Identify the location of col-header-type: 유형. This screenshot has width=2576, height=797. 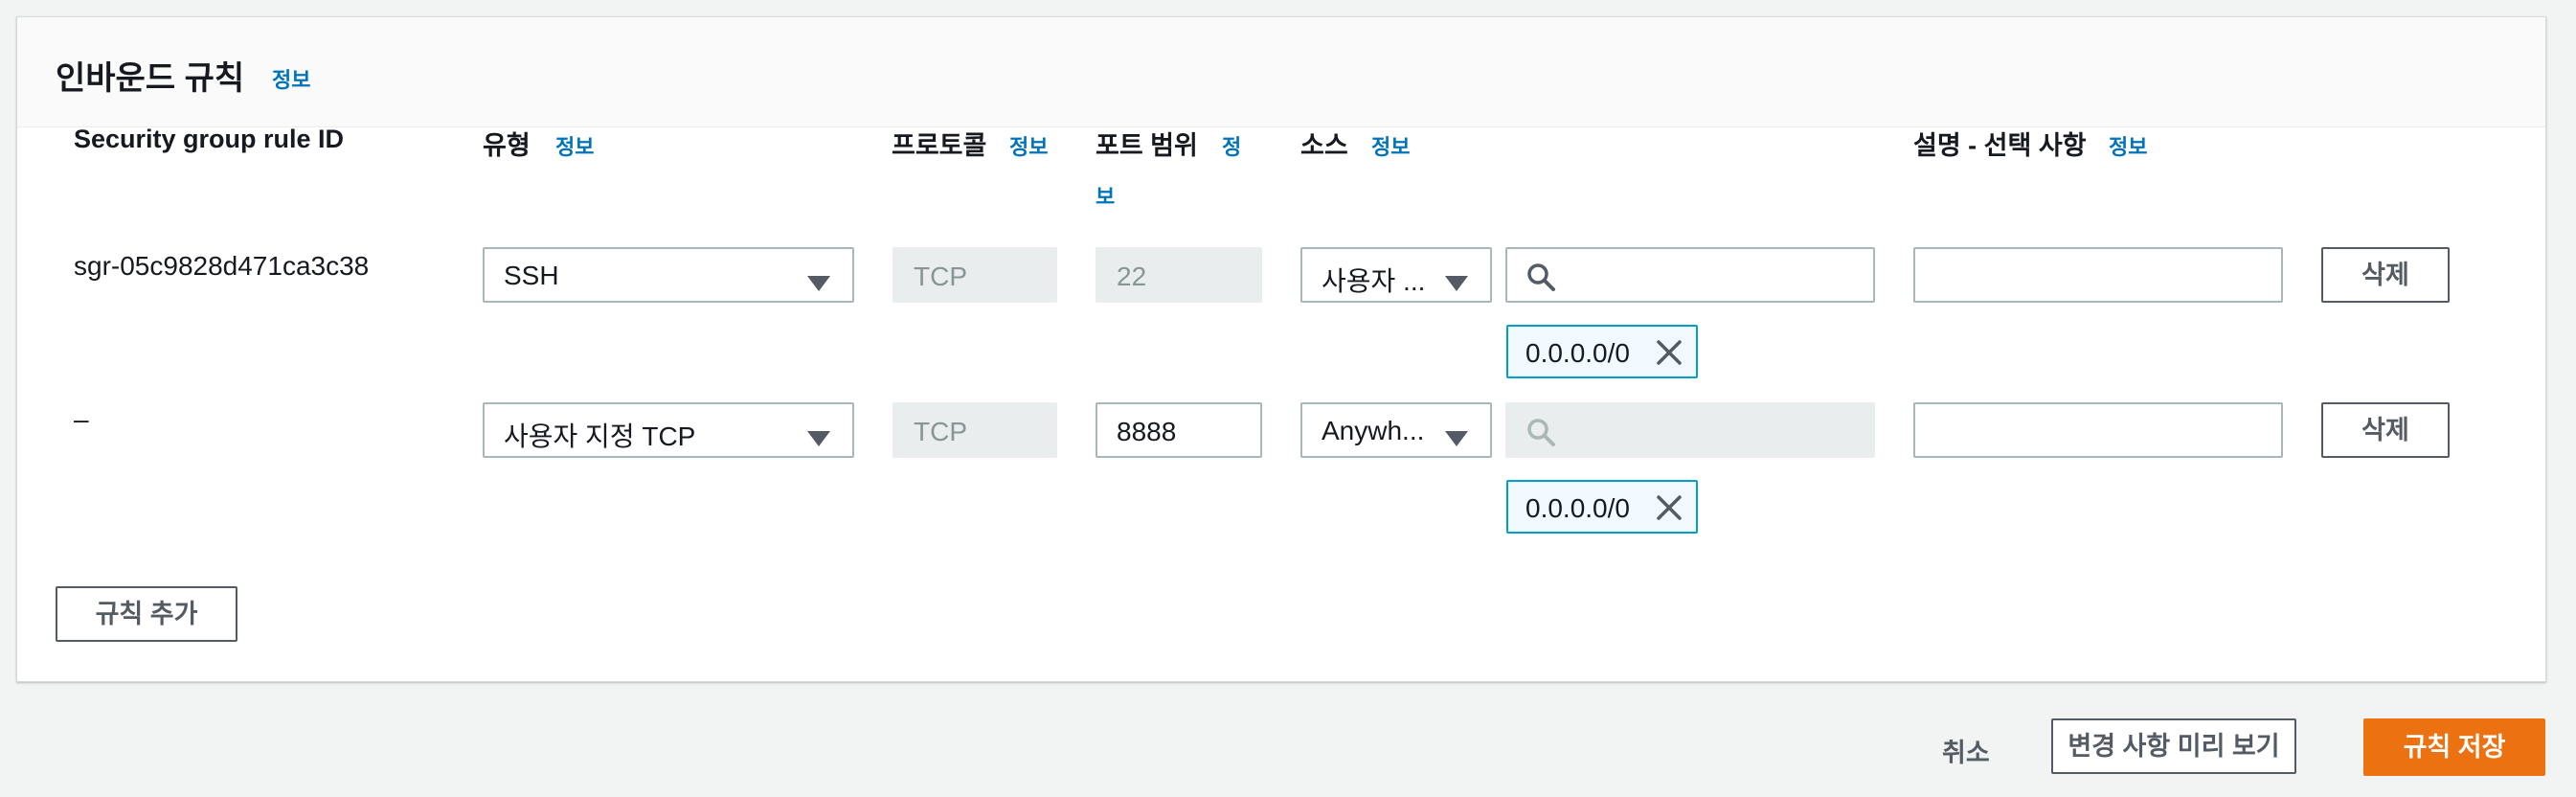
(507, 145).